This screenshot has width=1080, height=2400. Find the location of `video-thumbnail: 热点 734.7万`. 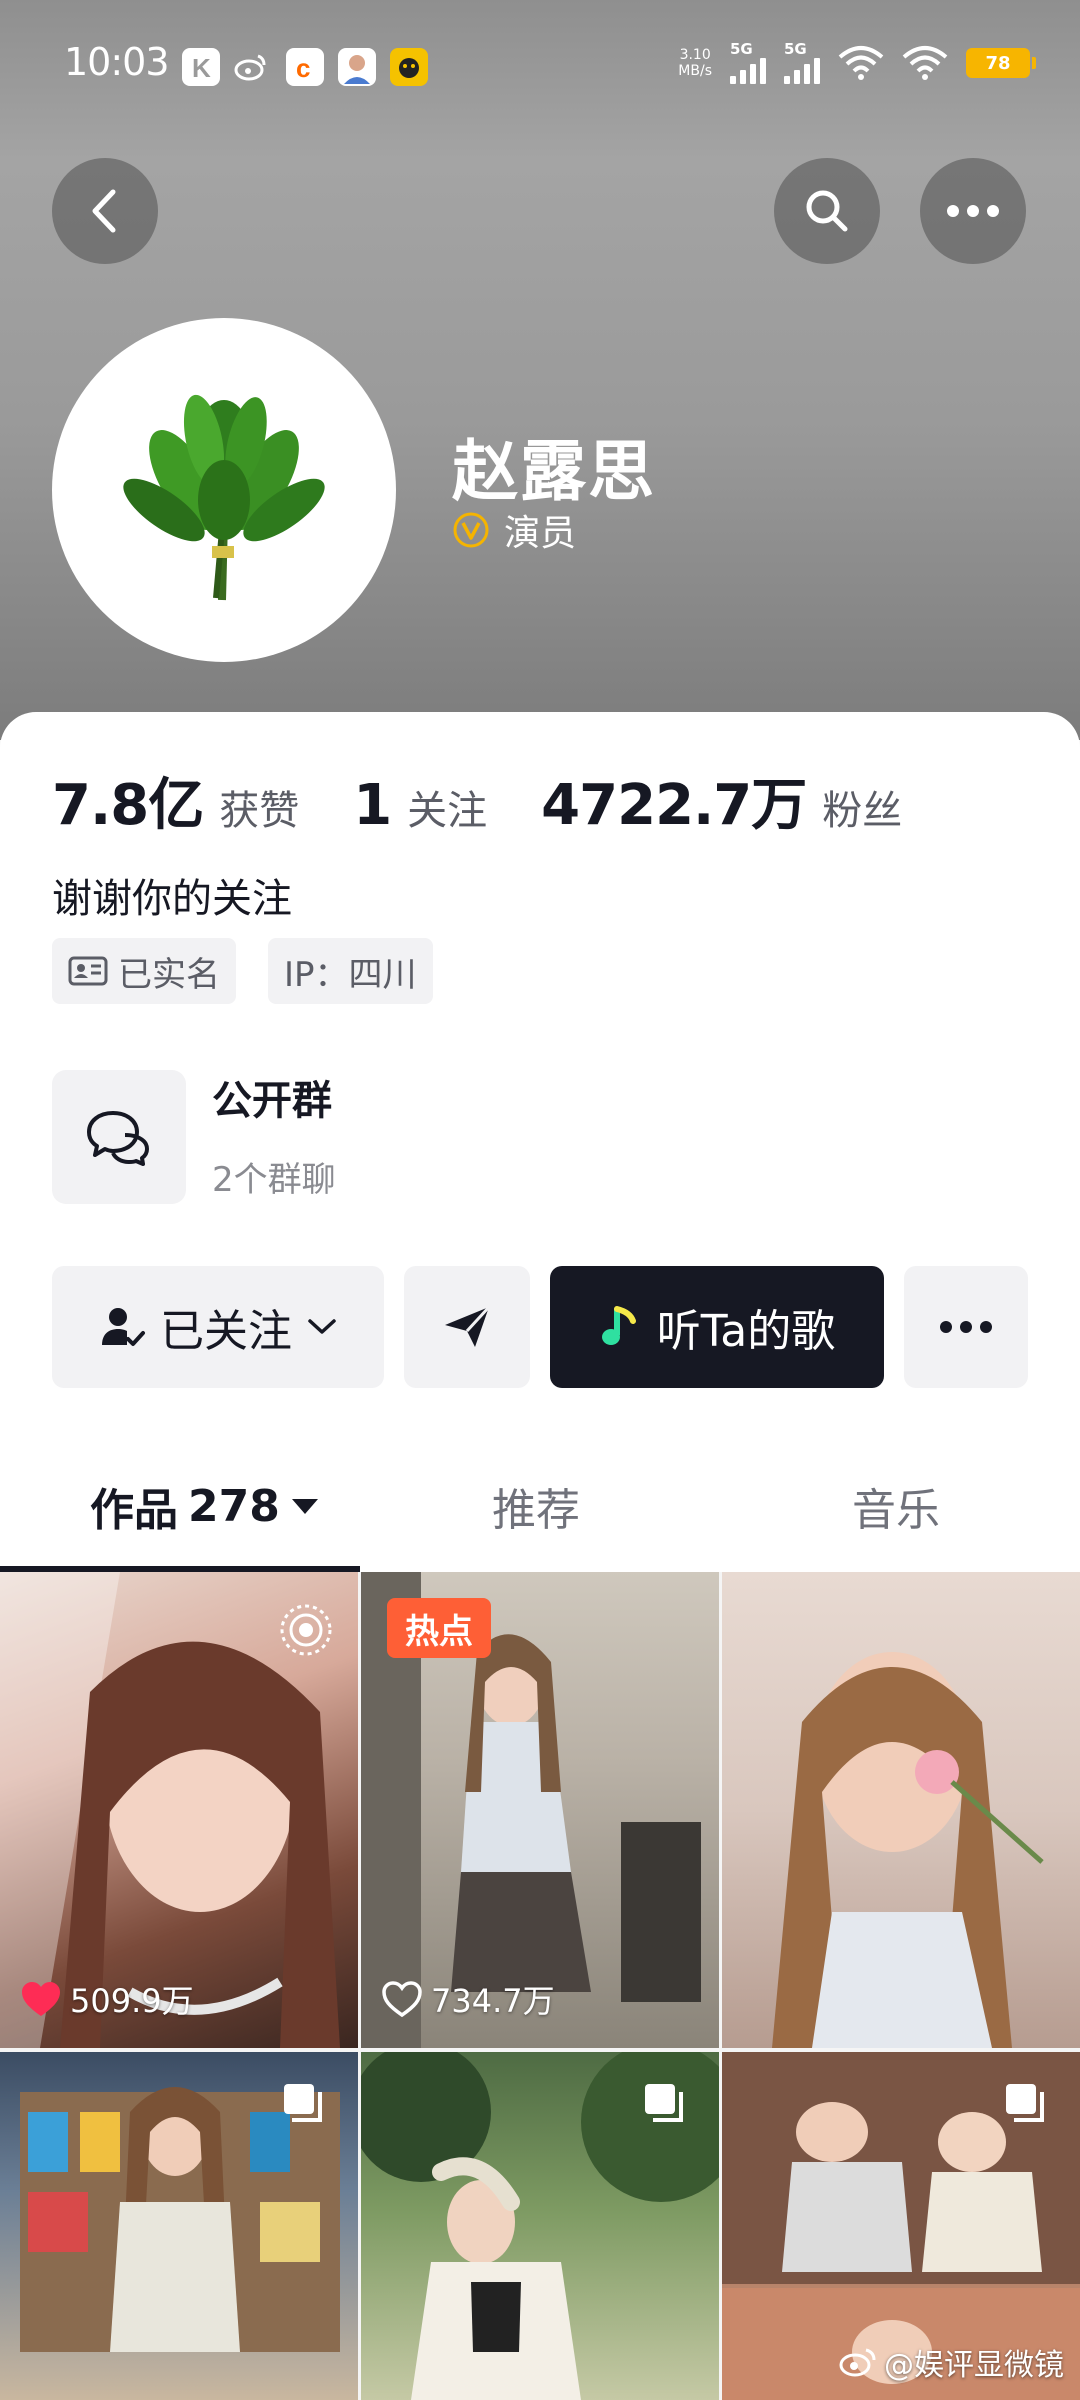

video-thumbnail: 热点 734.7万 is located at coordinates (540, 1810).